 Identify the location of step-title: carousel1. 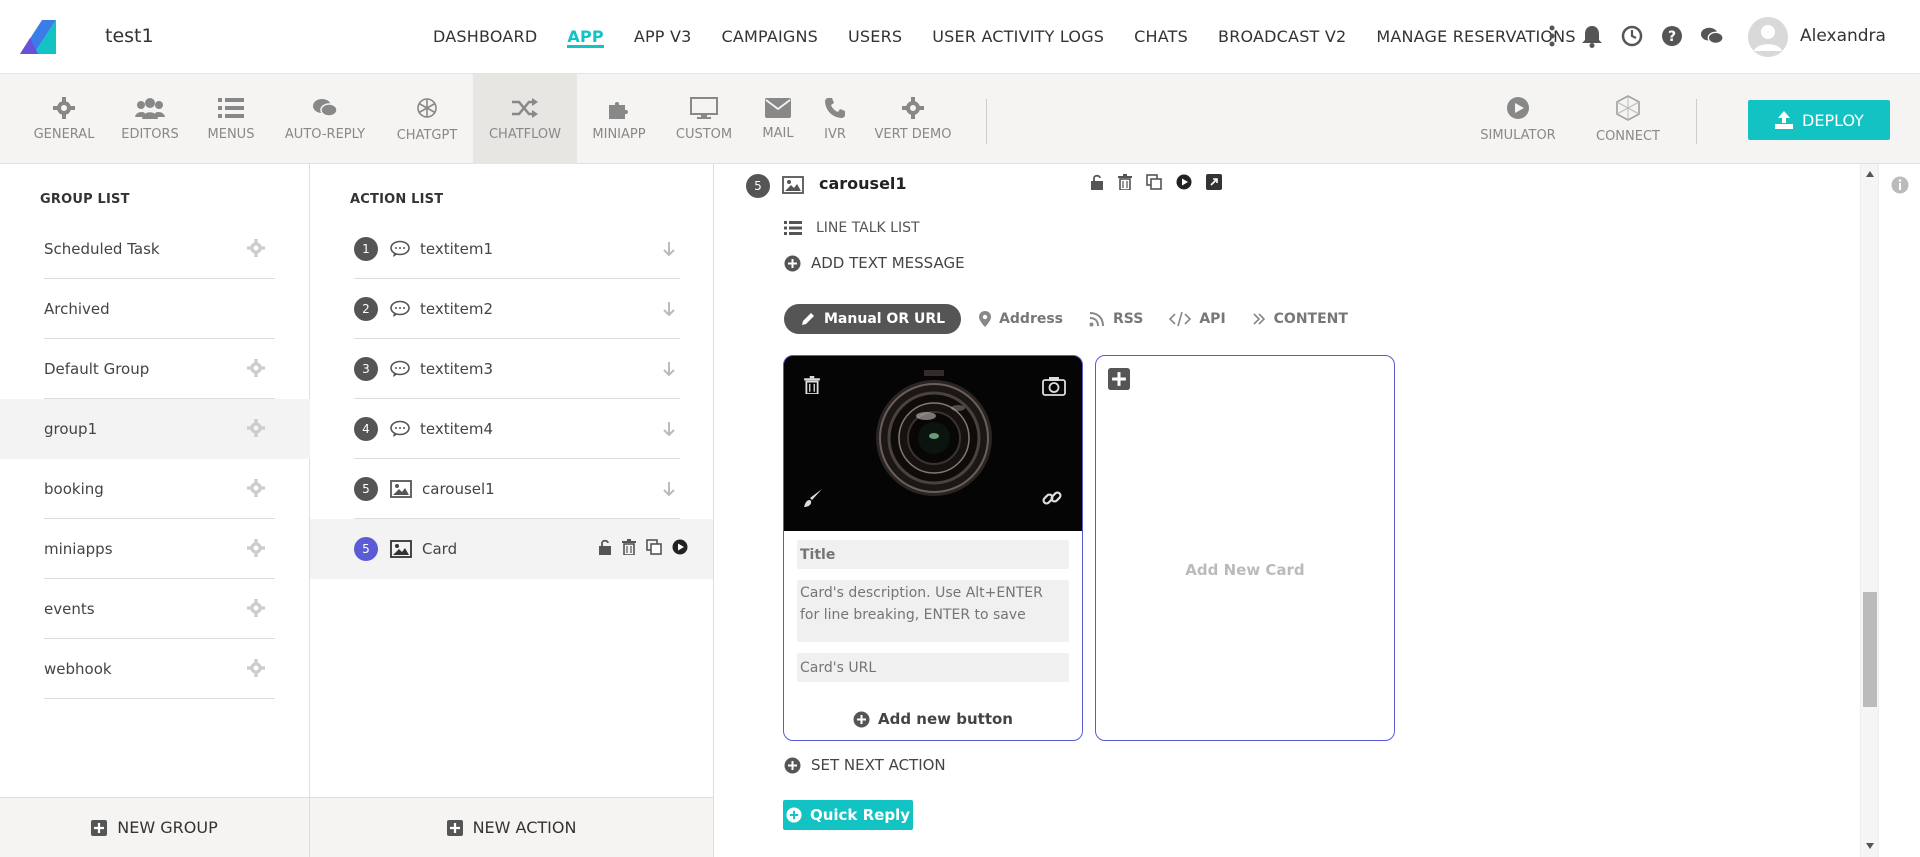
(863, 183).